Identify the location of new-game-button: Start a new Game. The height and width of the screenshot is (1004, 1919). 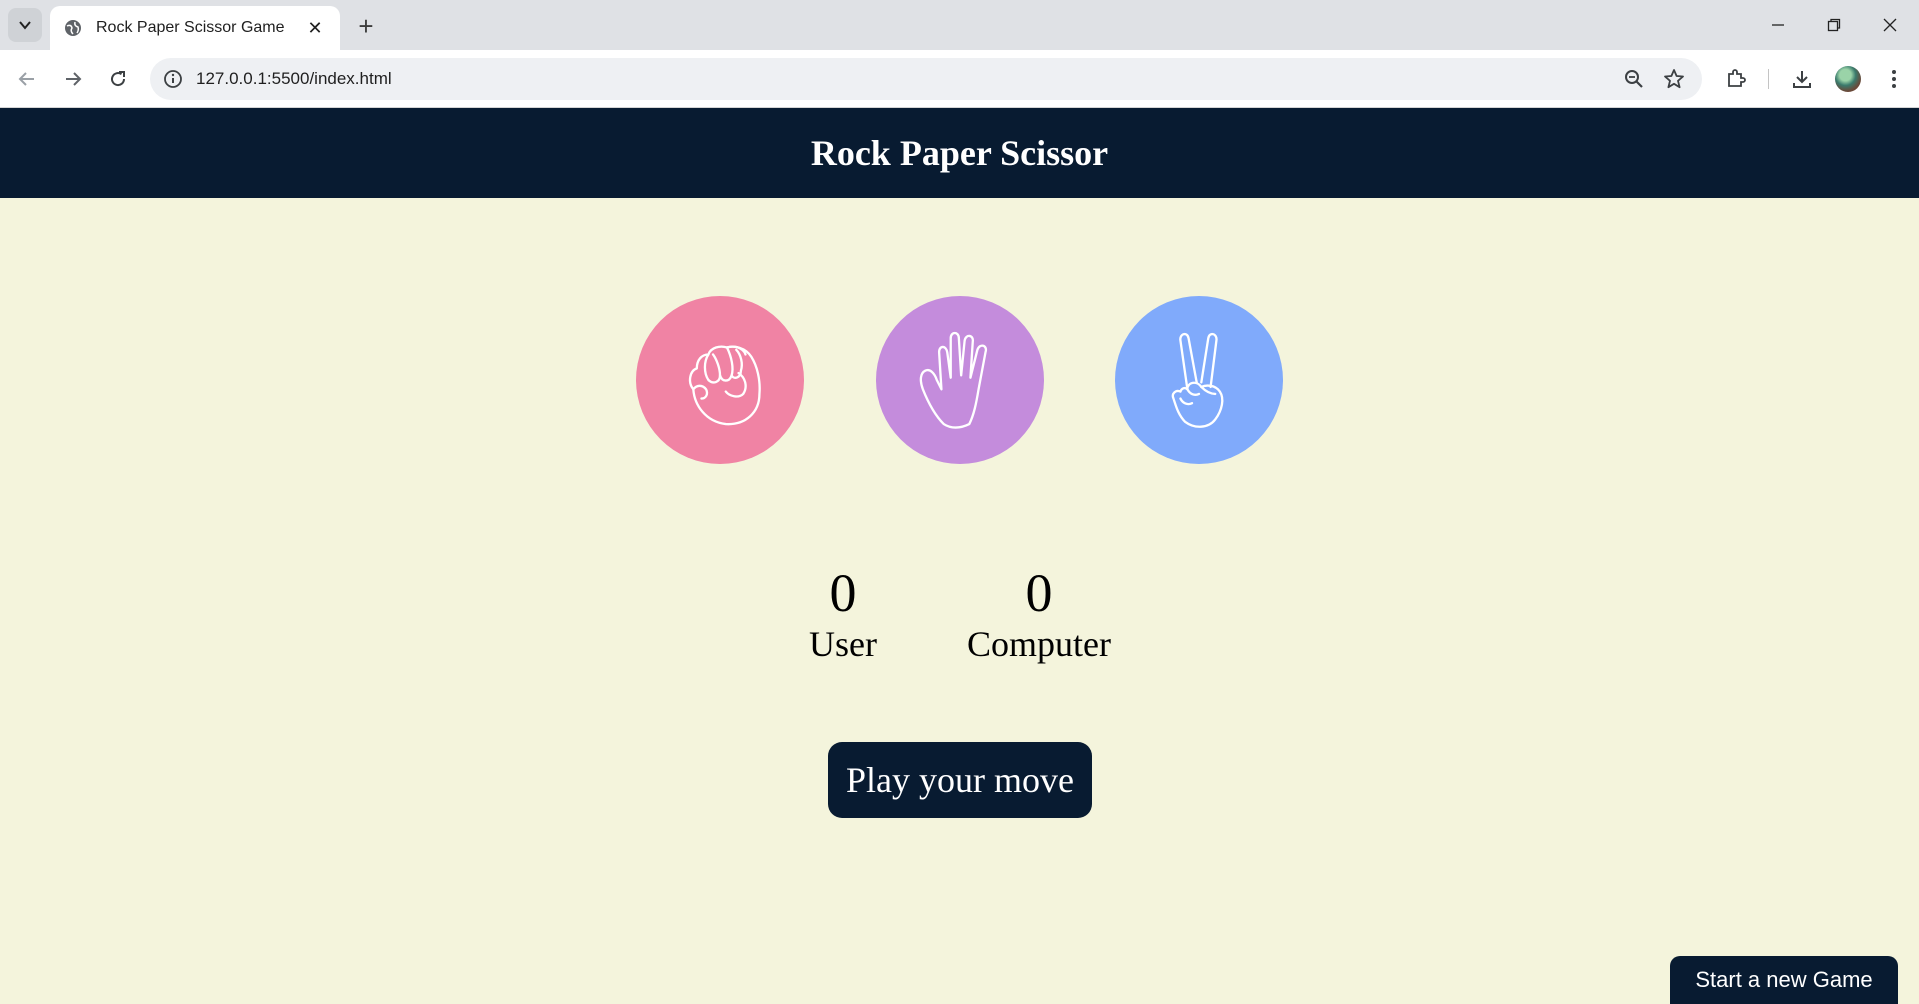
(1784, 980).